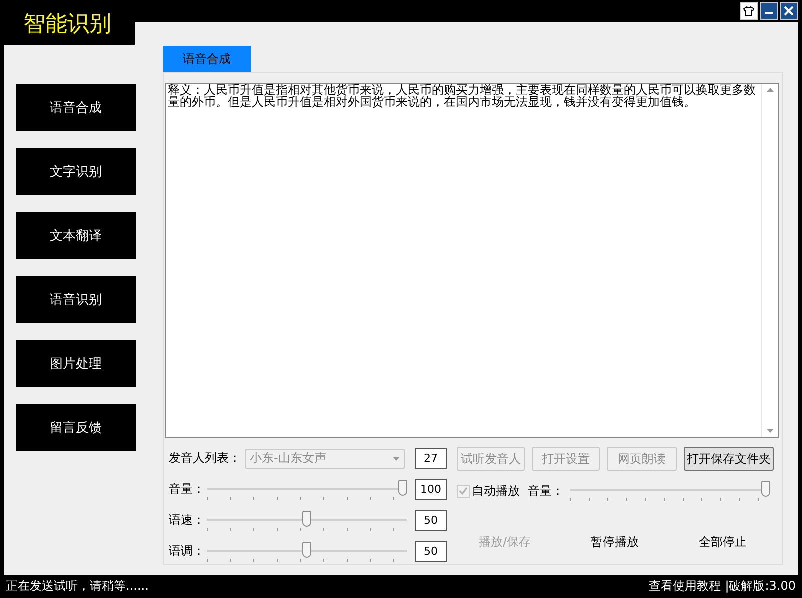 The height and width of the screenshot is (598, 802). Describe the element at coordinates (396, 458) in the screenshot. I see `dropdown-arrow-icon` at that location.